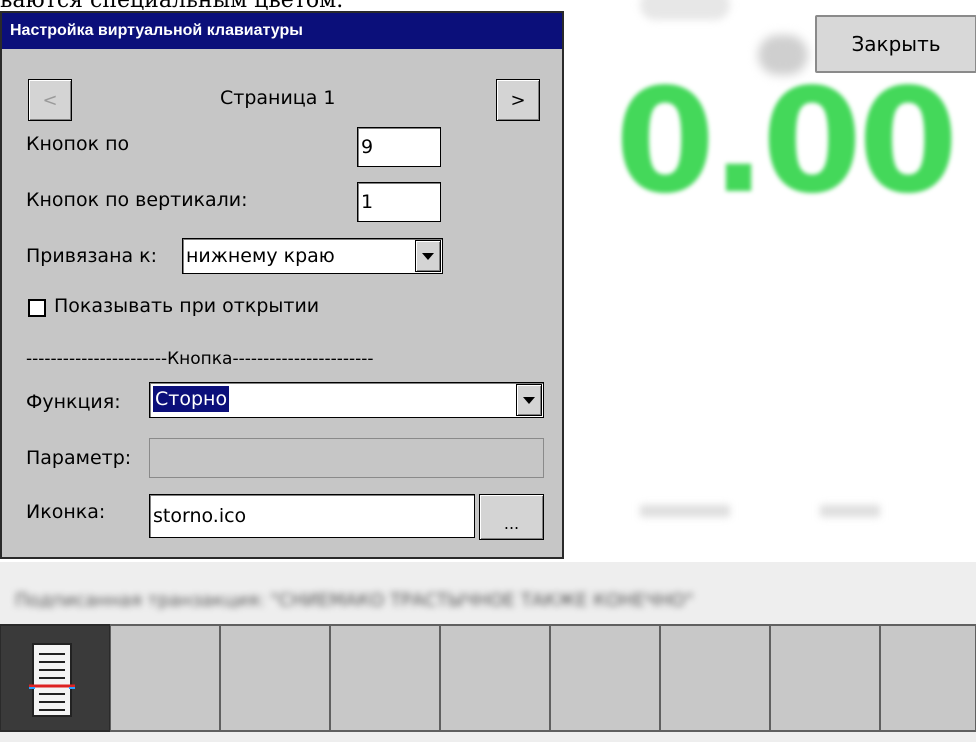 This screenshot has width=976, height=742. I want to click on document-icon, so click(52, 680).